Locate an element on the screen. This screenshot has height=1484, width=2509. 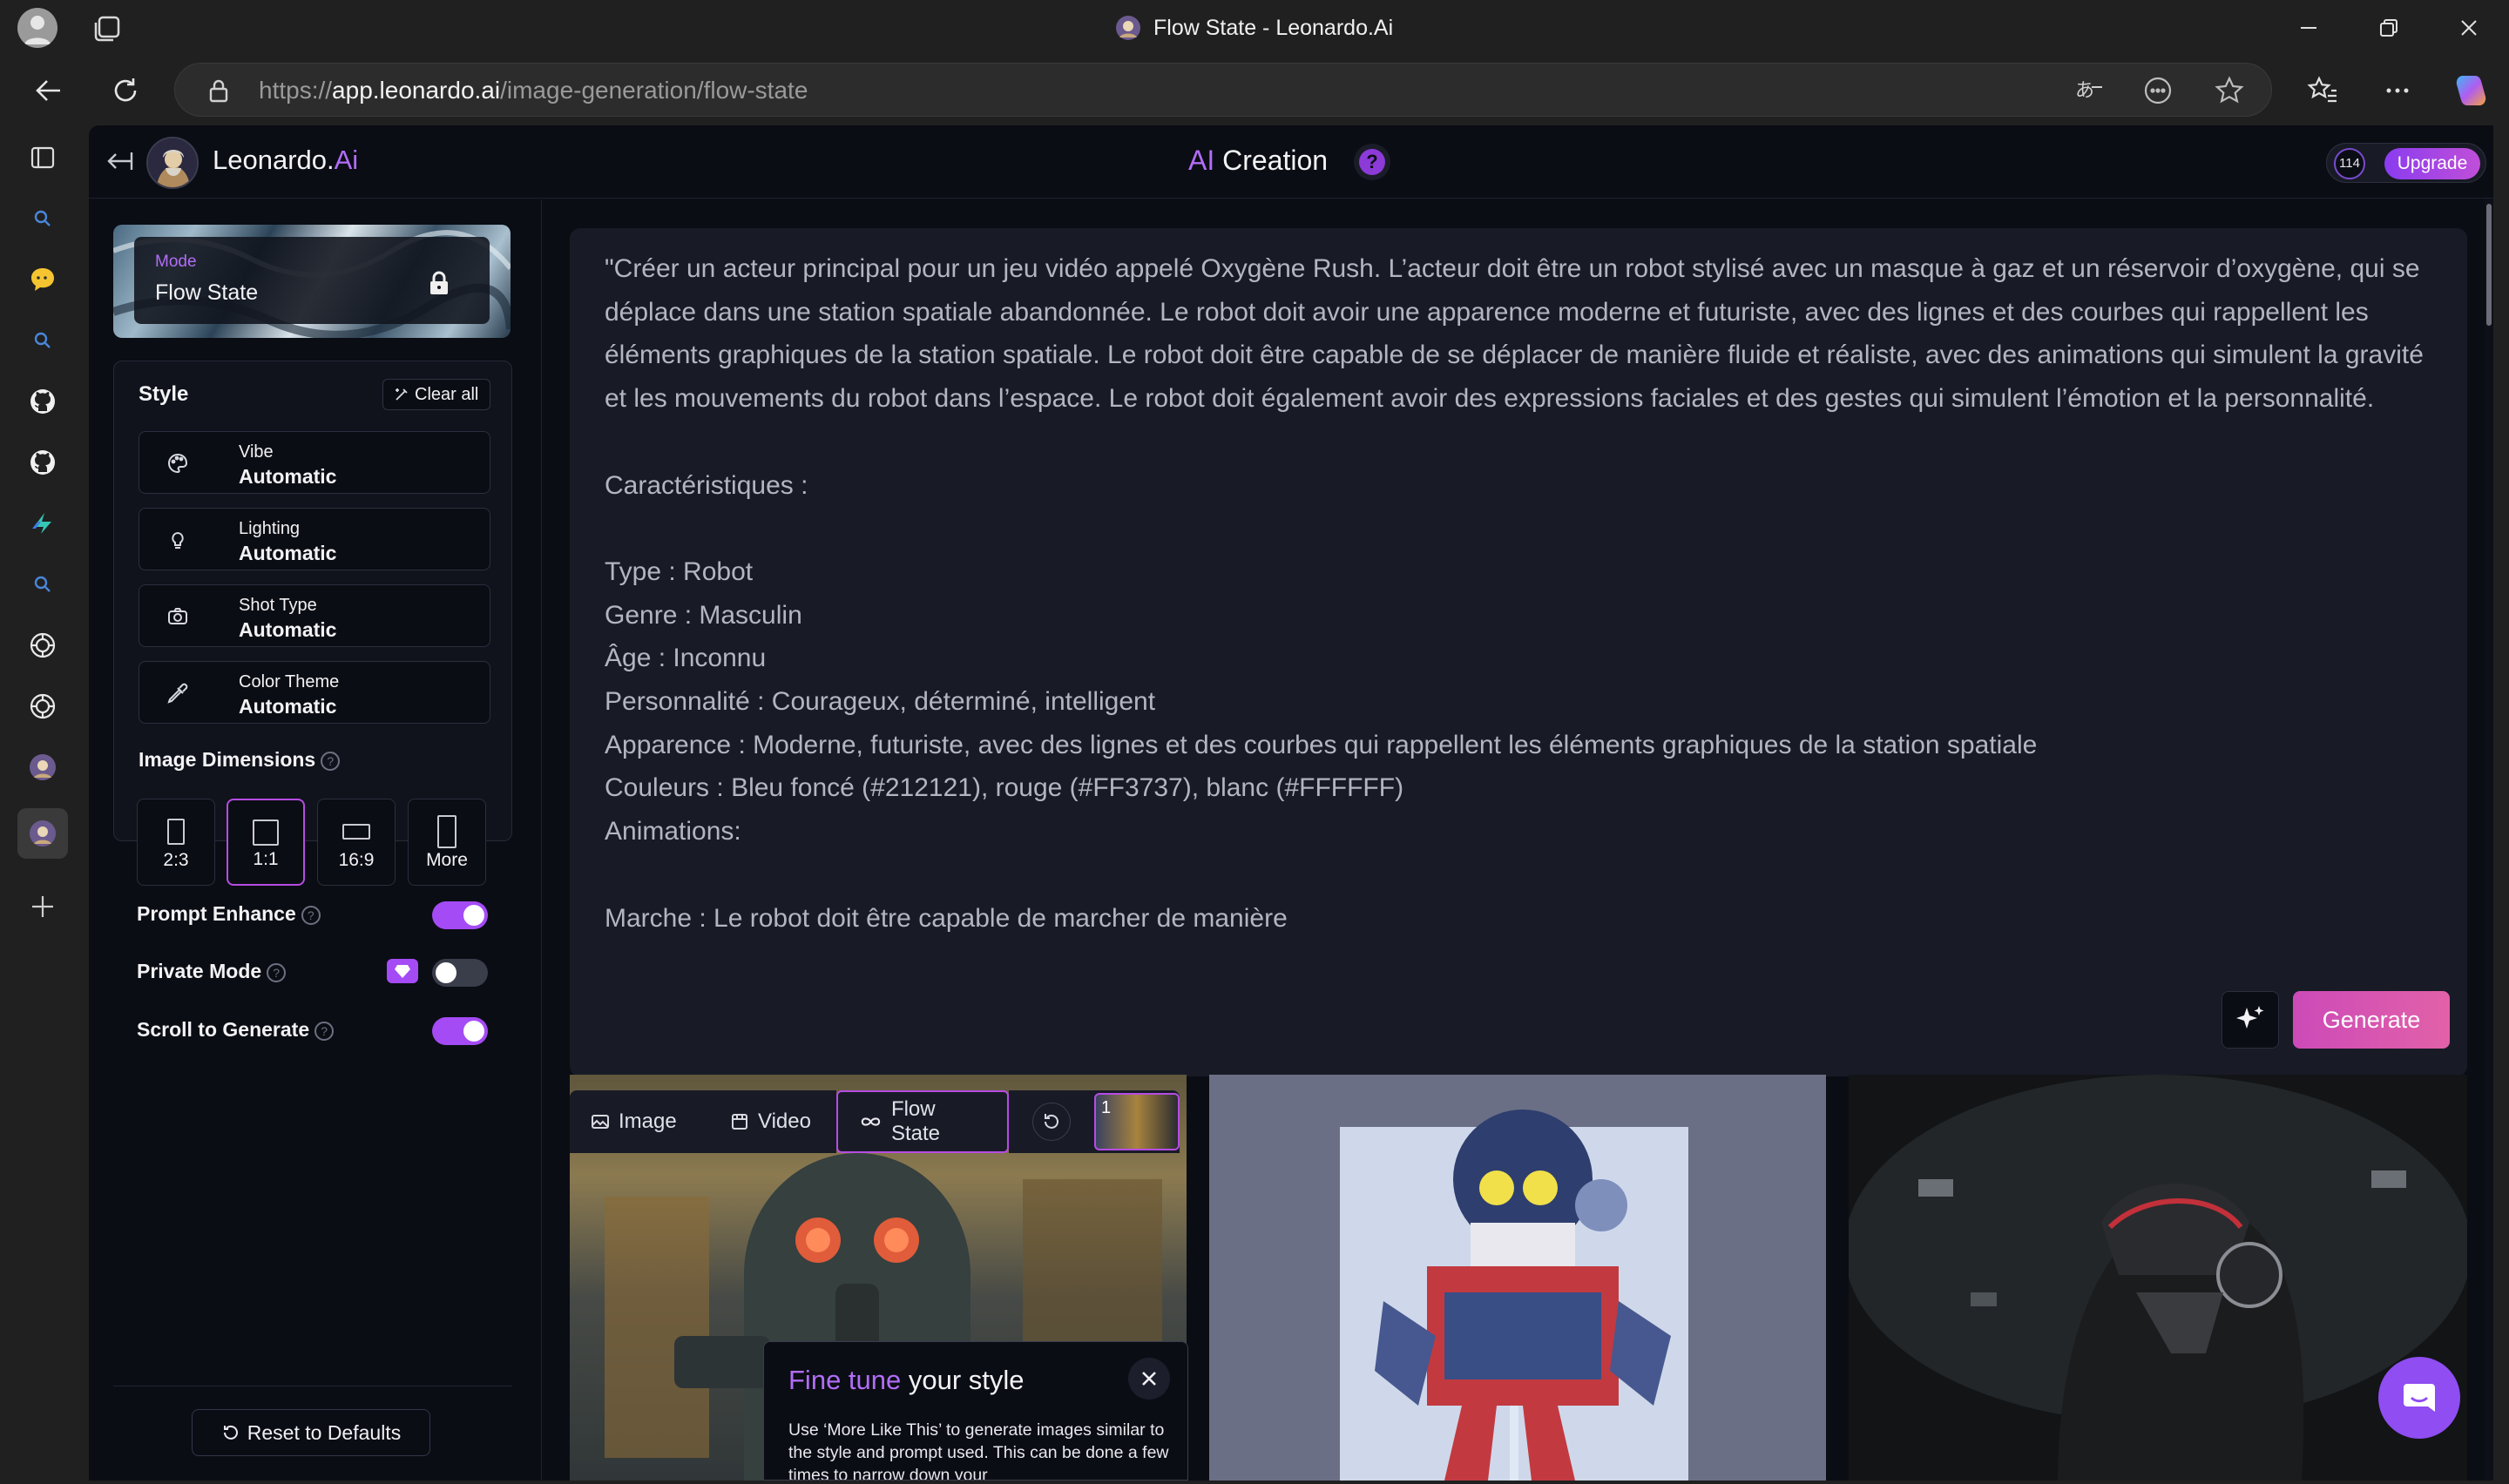
dimension-more: More is located at coordinates (447, 842).